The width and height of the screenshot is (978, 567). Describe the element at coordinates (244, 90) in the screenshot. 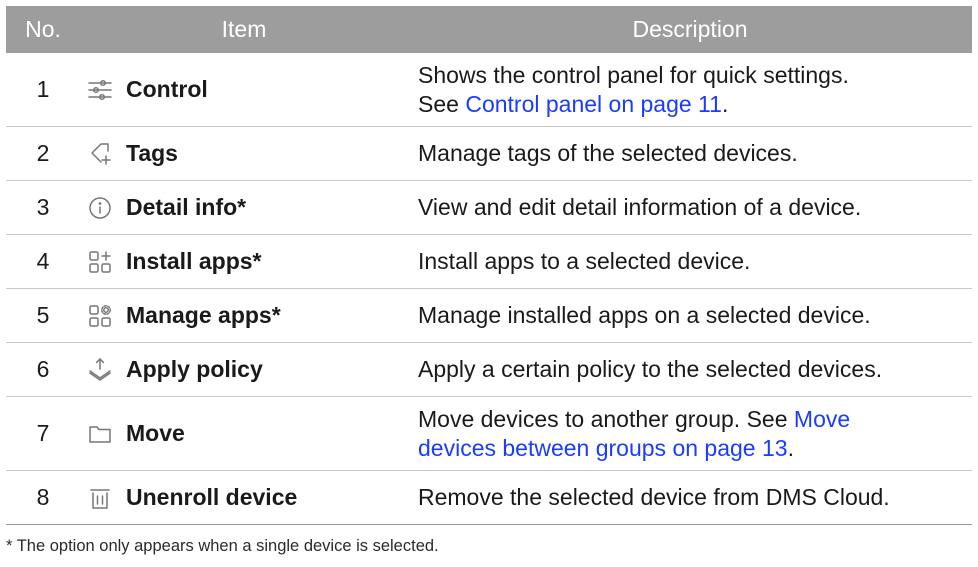

I see `row-item: Control` at that location.